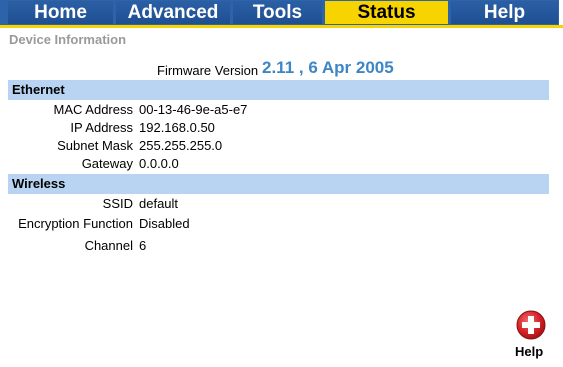 This screenshot has height=367, width=563. Describe the element at coordinates (281, 26) in the screenshot. I see `nav-underline` at that location.